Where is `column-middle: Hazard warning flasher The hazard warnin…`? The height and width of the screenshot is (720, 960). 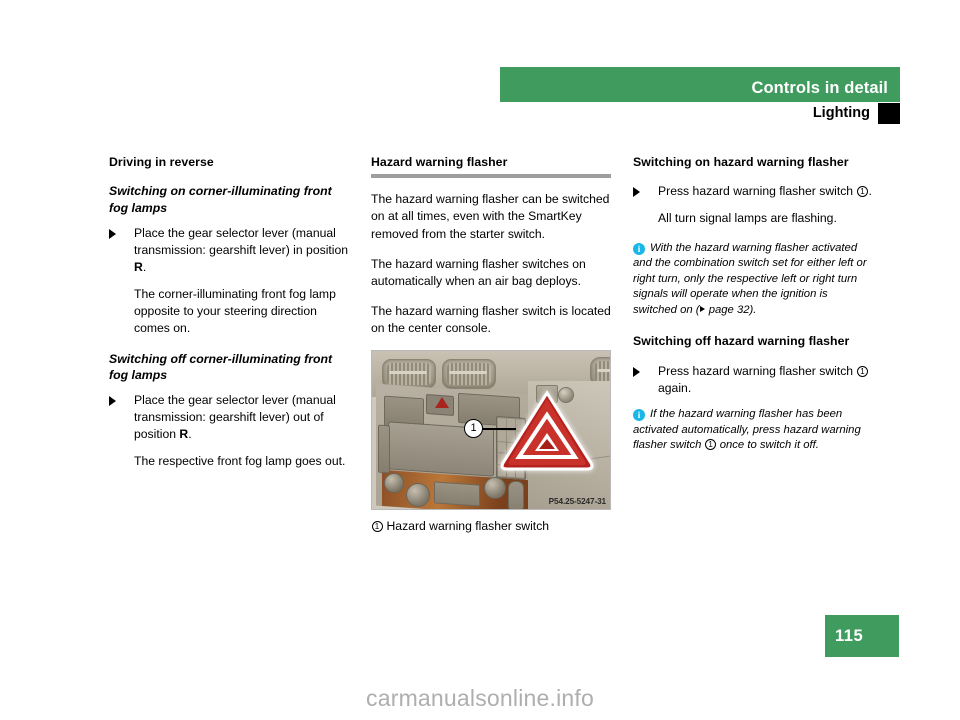 column-middle: Hazard warning flasher The hazard warnin… is located at coordinates (491, 349).